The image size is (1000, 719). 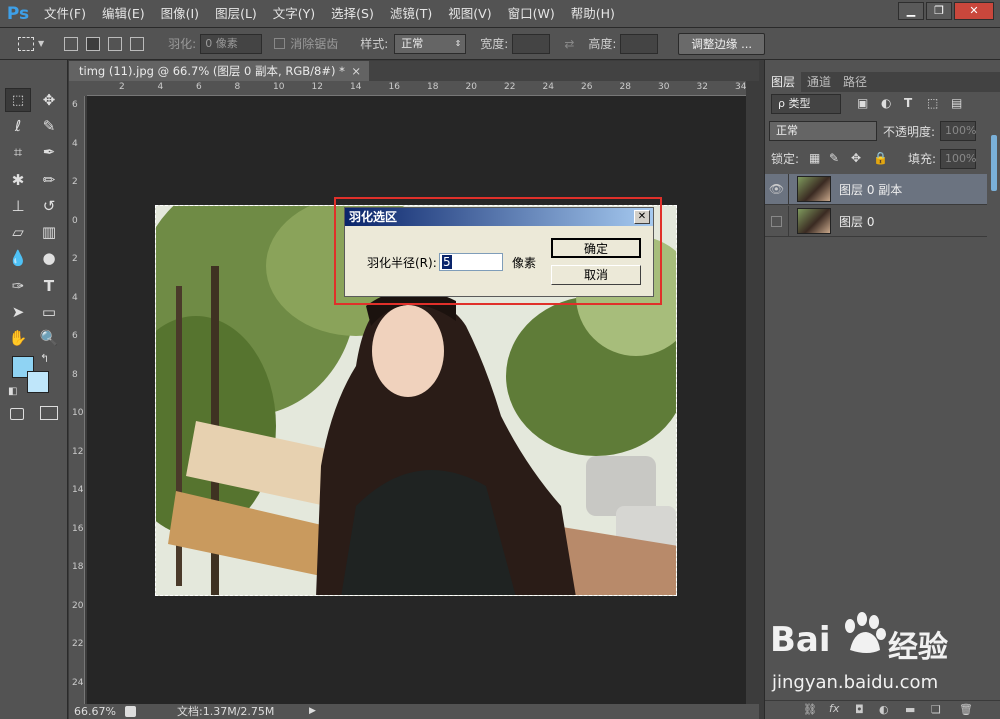 I want to click on blur-icon: 💧, so click(x=18, y=258).